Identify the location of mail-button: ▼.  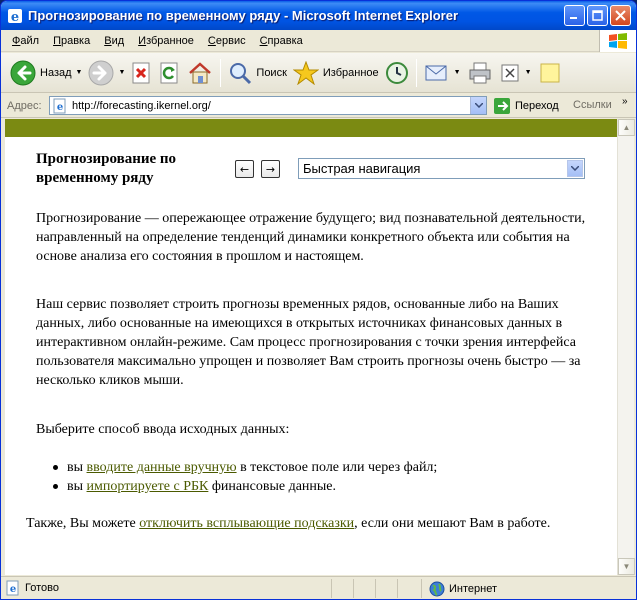
(442, 73).